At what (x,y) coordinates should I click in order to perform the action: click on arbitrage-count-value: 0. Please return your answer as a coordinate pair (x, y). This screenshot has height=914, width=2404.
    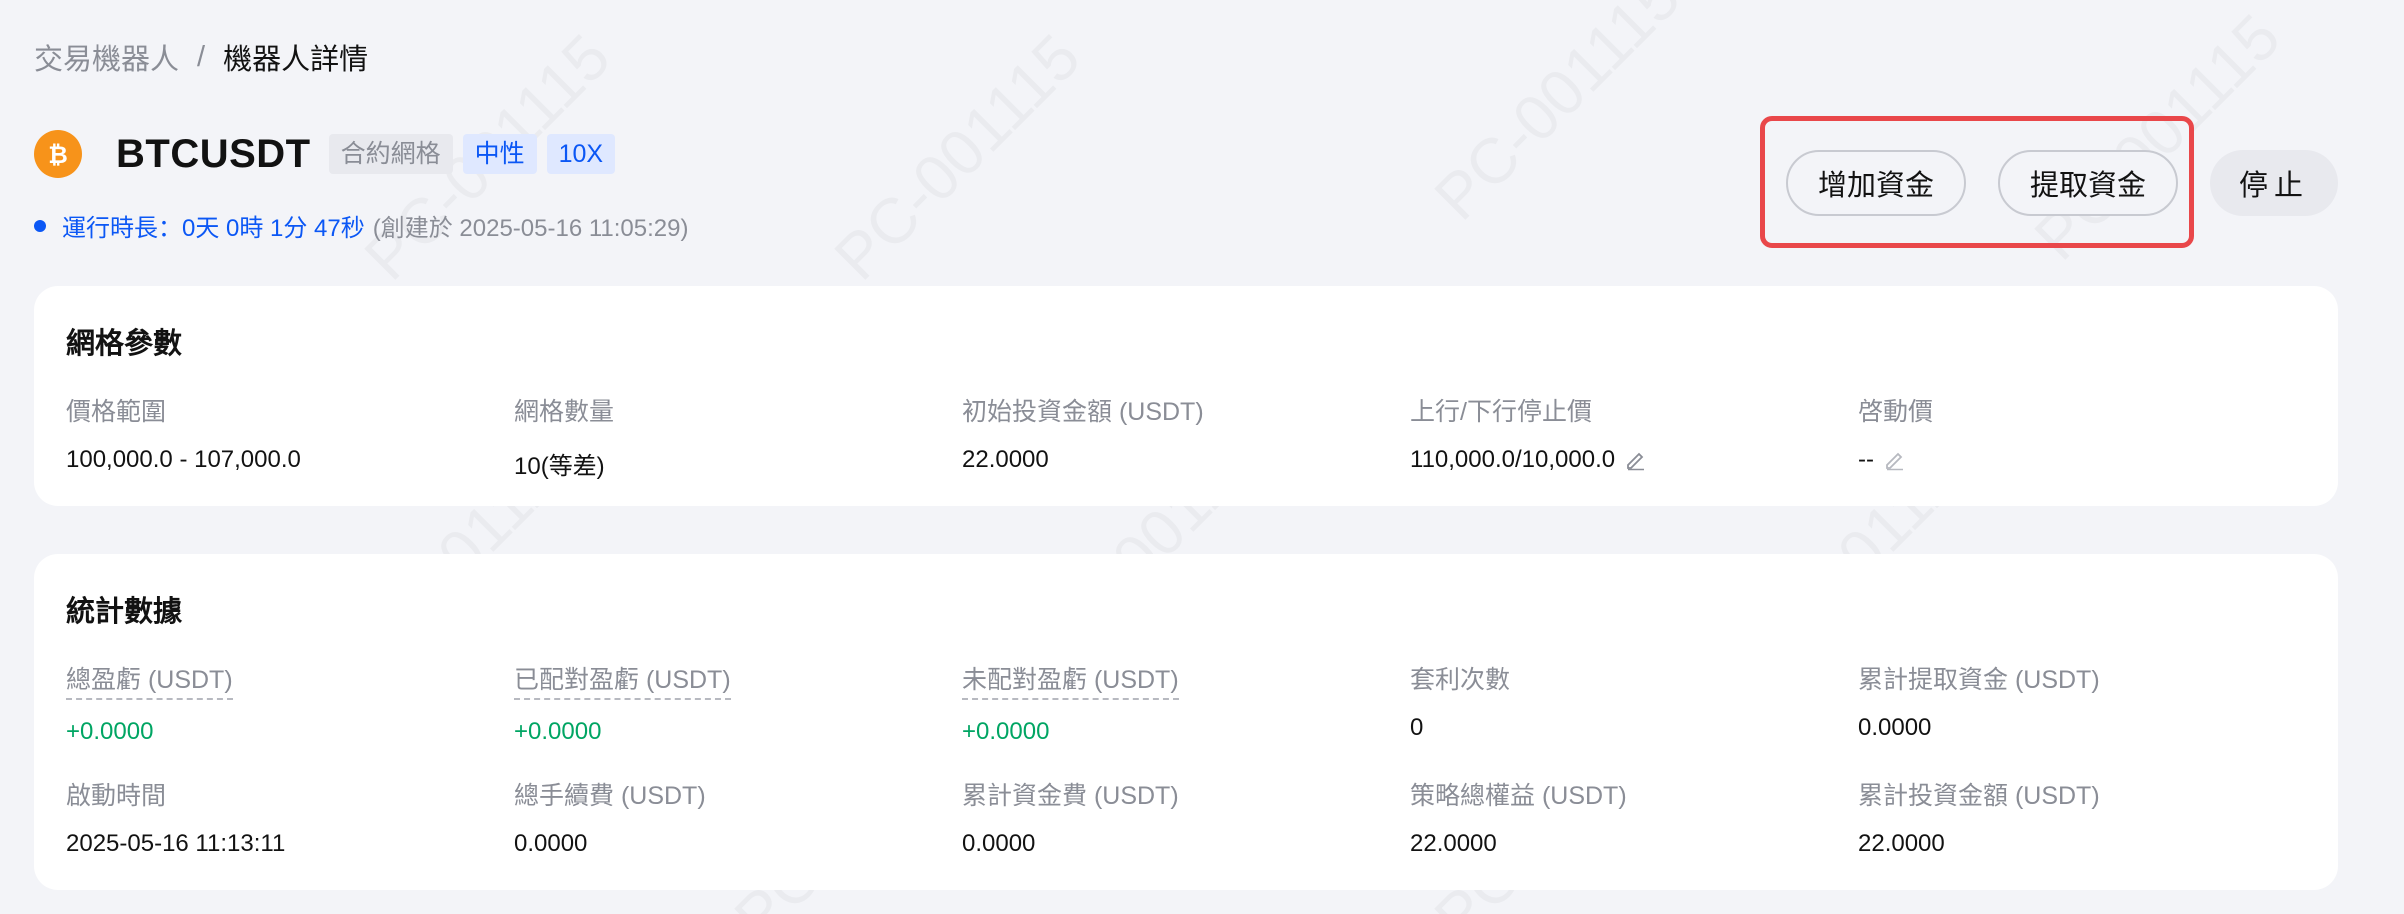
    Looking at the image, I should click on (1417, 727).